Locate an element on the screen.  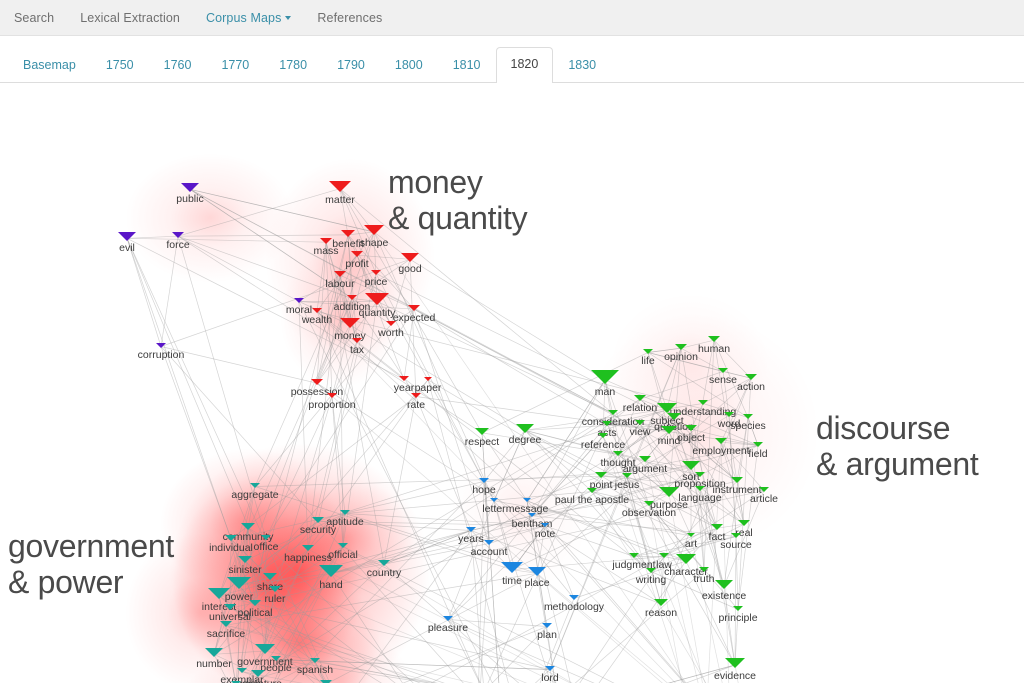
map-node: worth is located at coordinates (391, 330).